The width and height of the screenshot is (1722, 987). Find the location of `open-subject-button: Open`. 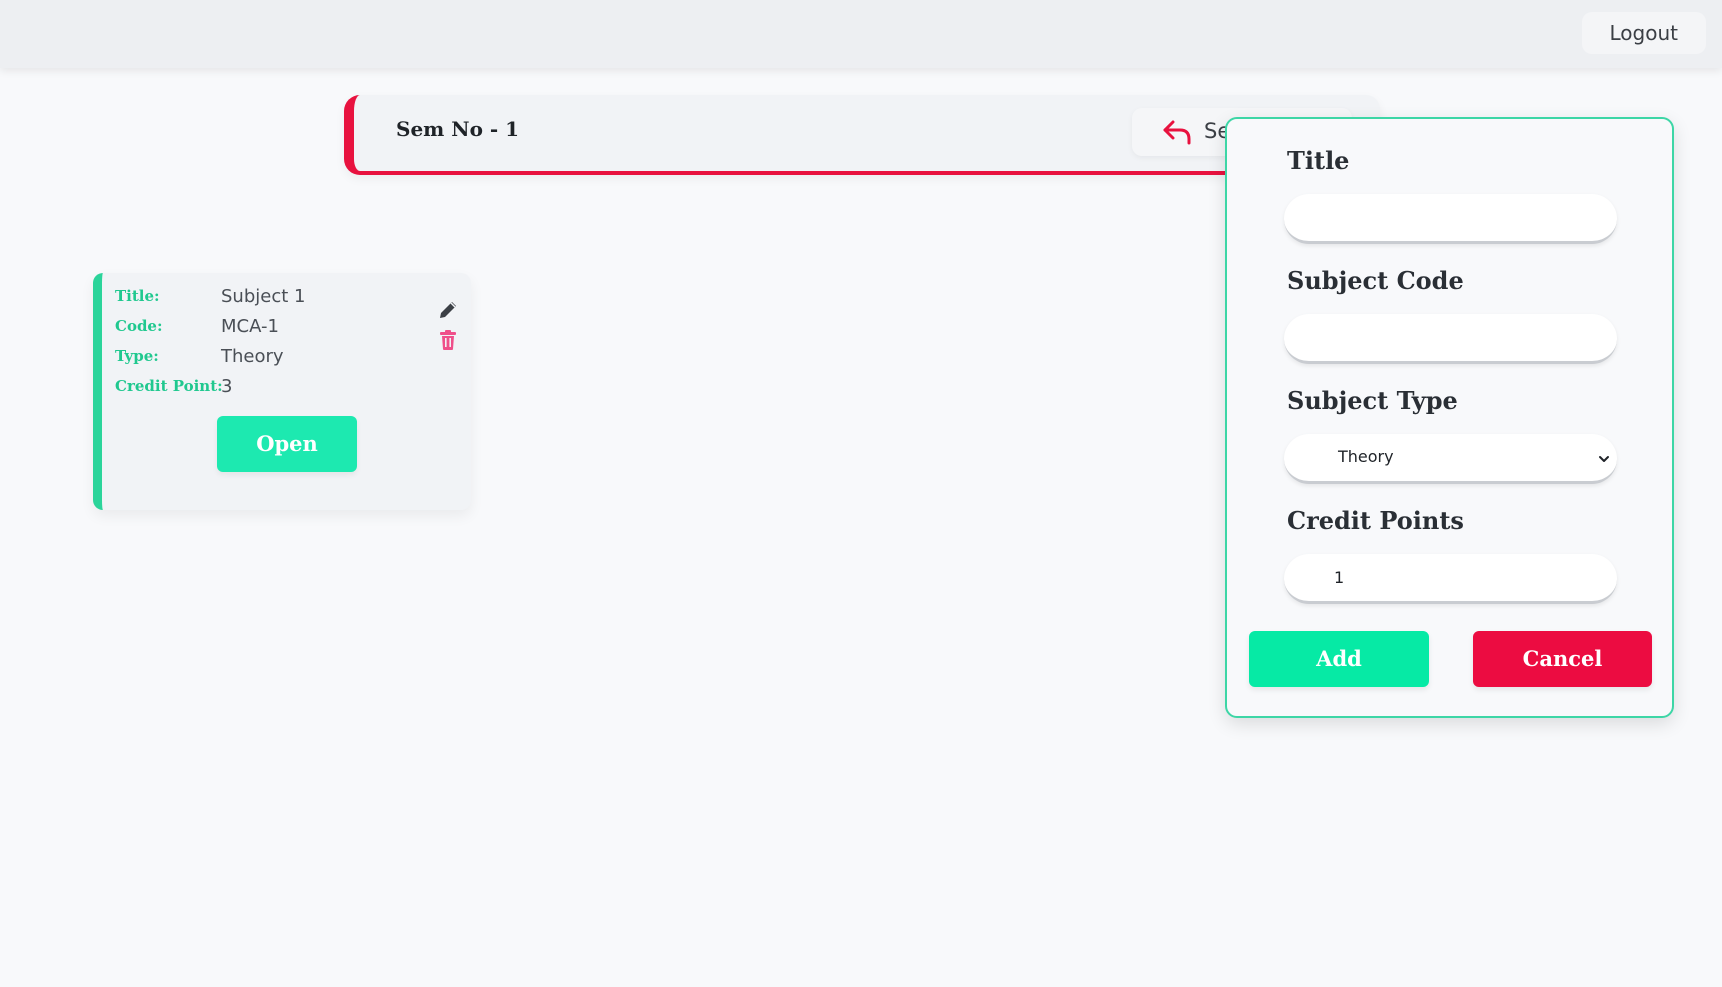

open-subject-button: Open is located at coordinates (287, 444).